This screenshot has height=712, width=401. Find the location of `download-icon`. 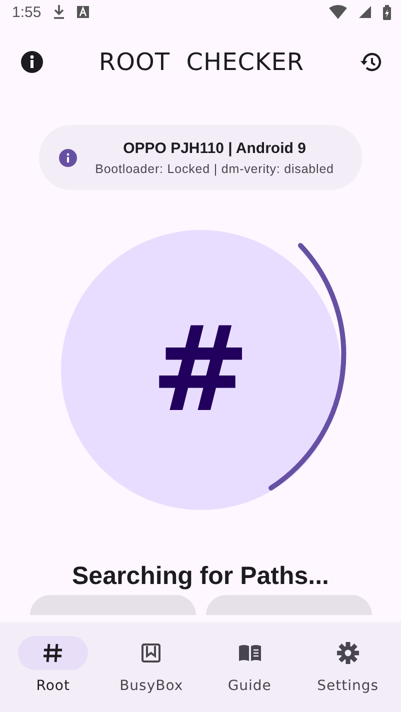

download-icon is located at coordinates (59, 12).